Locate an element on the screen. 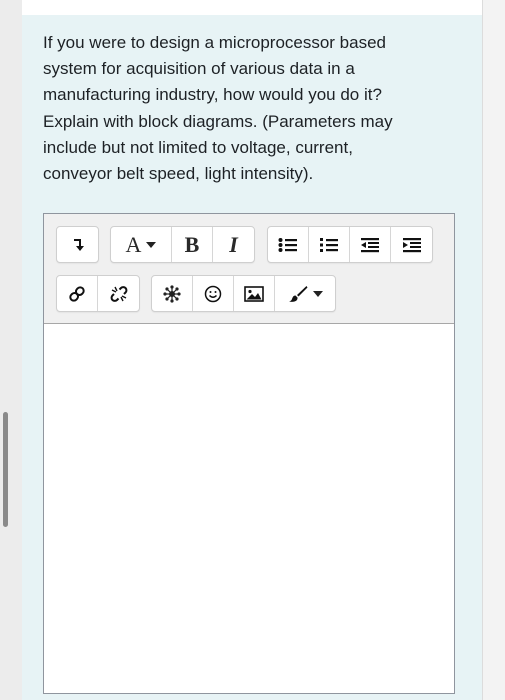 The image size is (505, 700). indent-button is located at coordinates (411, 244).